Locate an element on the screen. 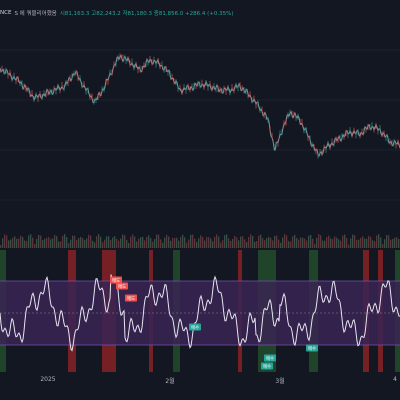  marker-label: 매도 is located at coordinates (122, 286).